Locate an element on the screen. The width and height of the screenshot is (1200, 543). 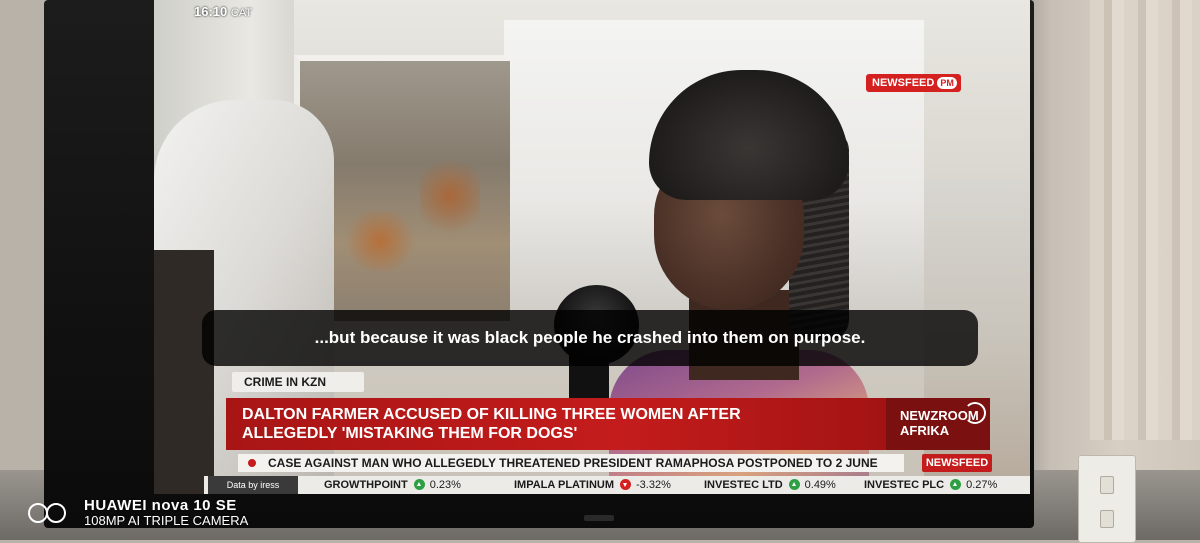
interviewee-headscarf is located at coordinates (749, 135).